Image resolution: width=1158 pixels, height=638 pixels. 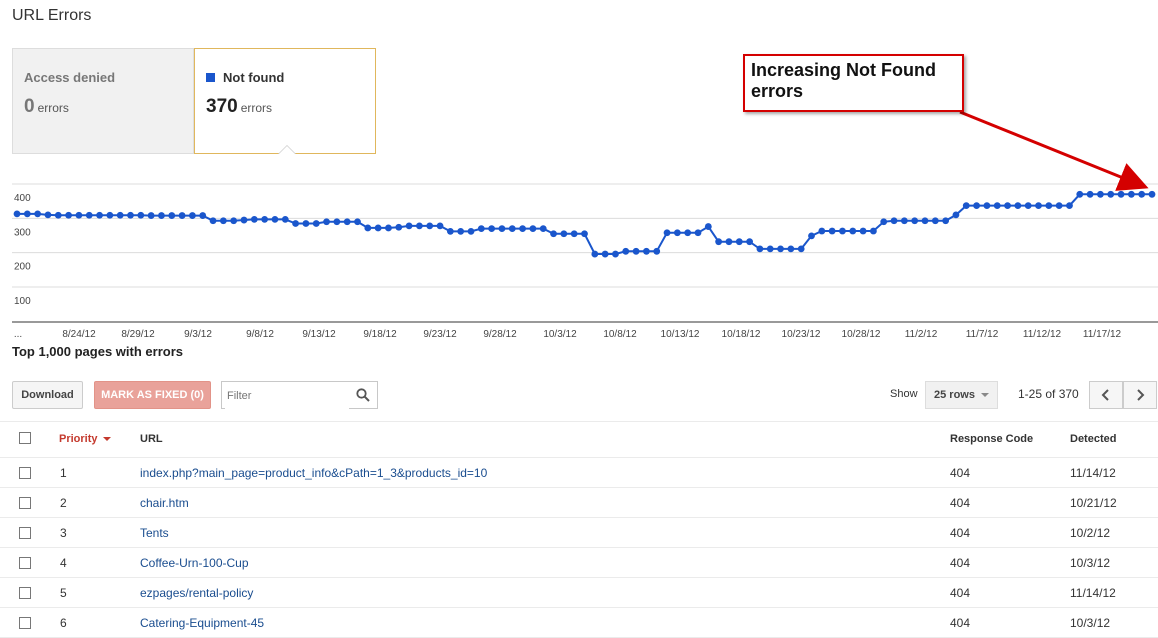 I want to click on row-priority: 5, so click(x=63, y=593).